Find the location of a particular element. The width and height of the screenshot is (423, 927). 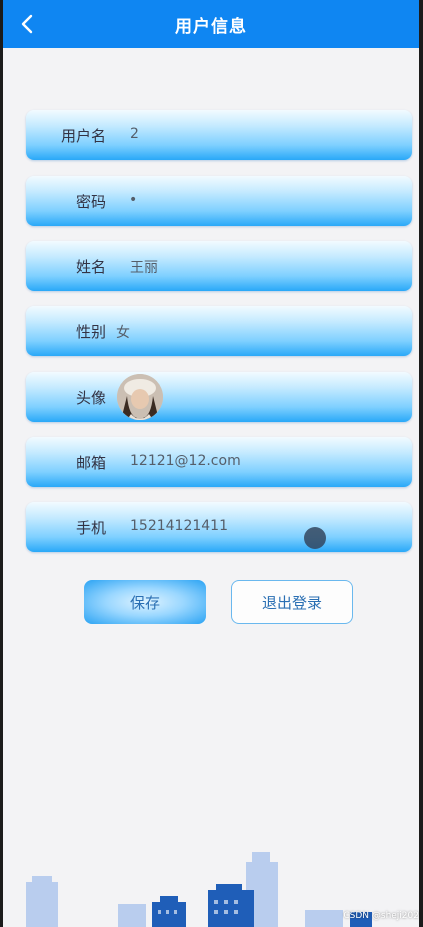

avatar-label: 头像 is located at coordinates (90, 398).